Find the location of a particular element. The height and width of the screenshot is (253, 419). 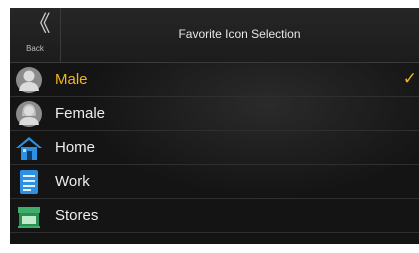

male-person-icon is located at coordinates (29, 80).